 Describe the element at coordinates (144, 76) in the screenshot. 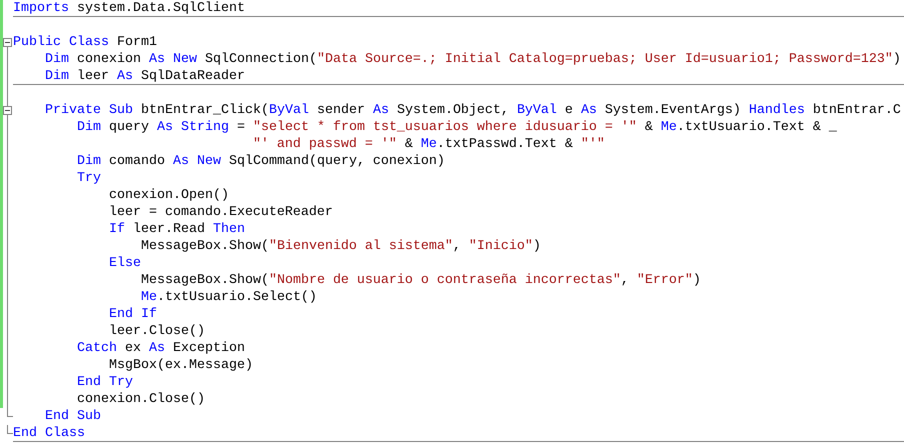

I see `code-line: Dim leer As SqlDataReader` at that location.